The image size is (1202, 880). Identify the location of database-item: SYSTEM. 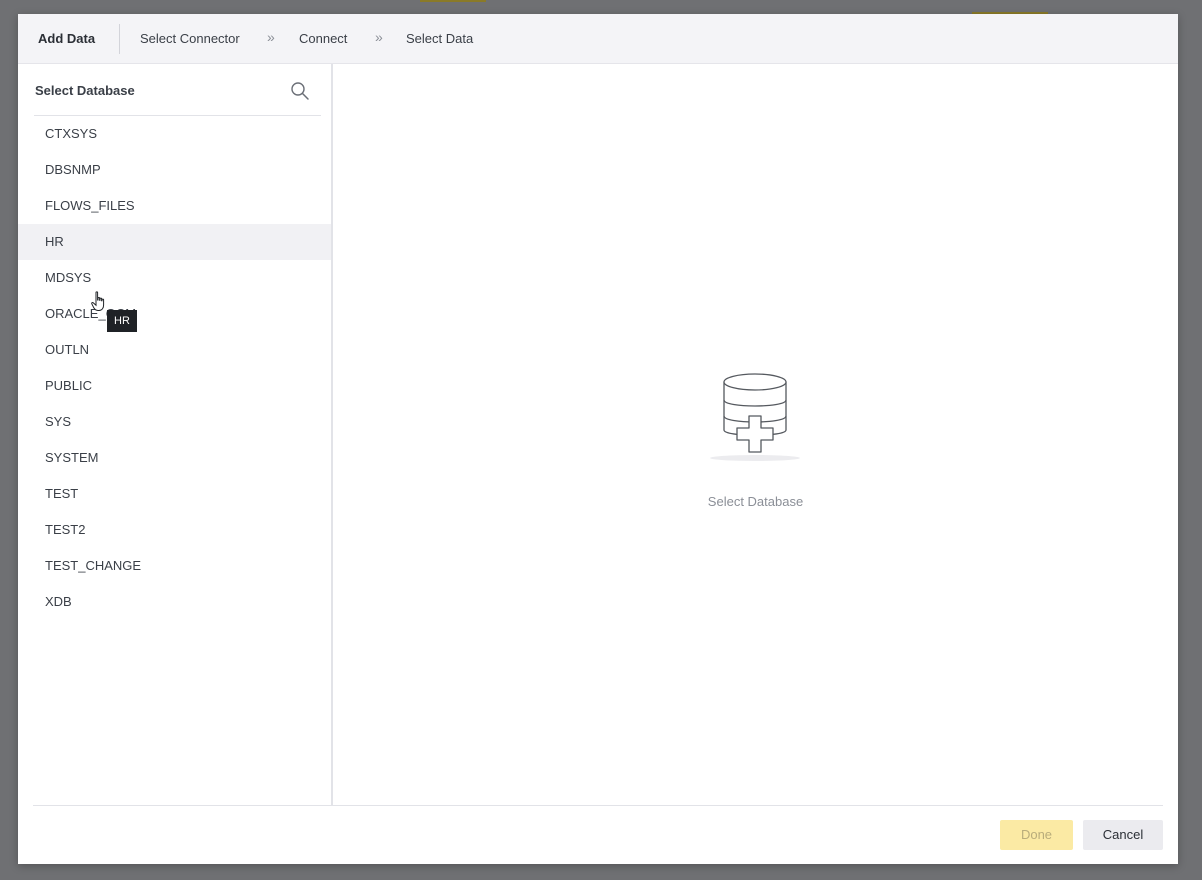
(174, 458).